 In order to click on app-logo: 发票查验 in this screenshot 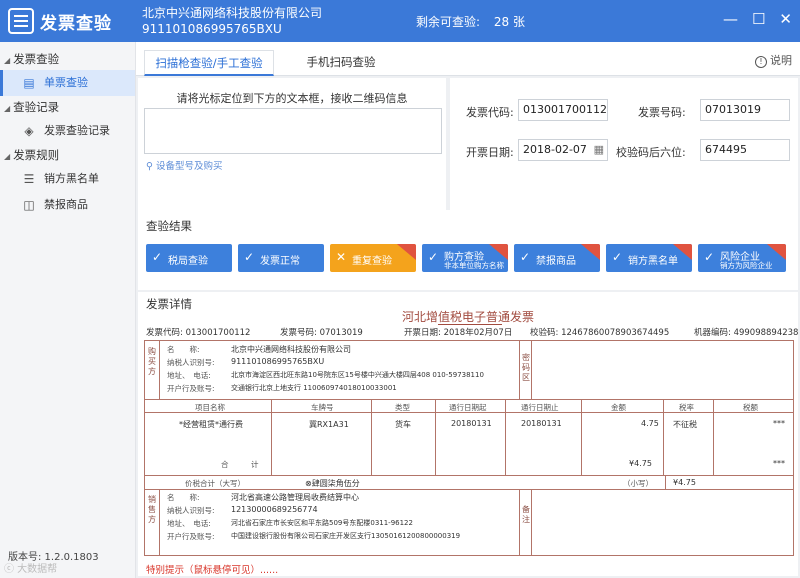, I will do `click(69, 21)`.